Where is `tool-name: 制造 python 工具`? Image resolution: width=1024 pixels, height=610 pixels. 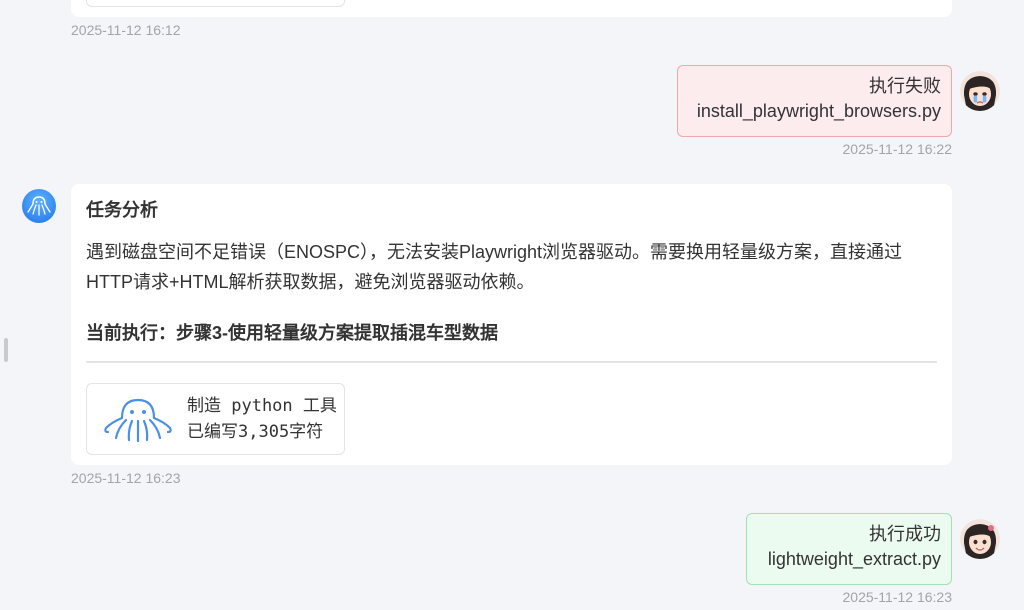 tool-name: 制造 python 工具 is located at coordinates (262, 406).